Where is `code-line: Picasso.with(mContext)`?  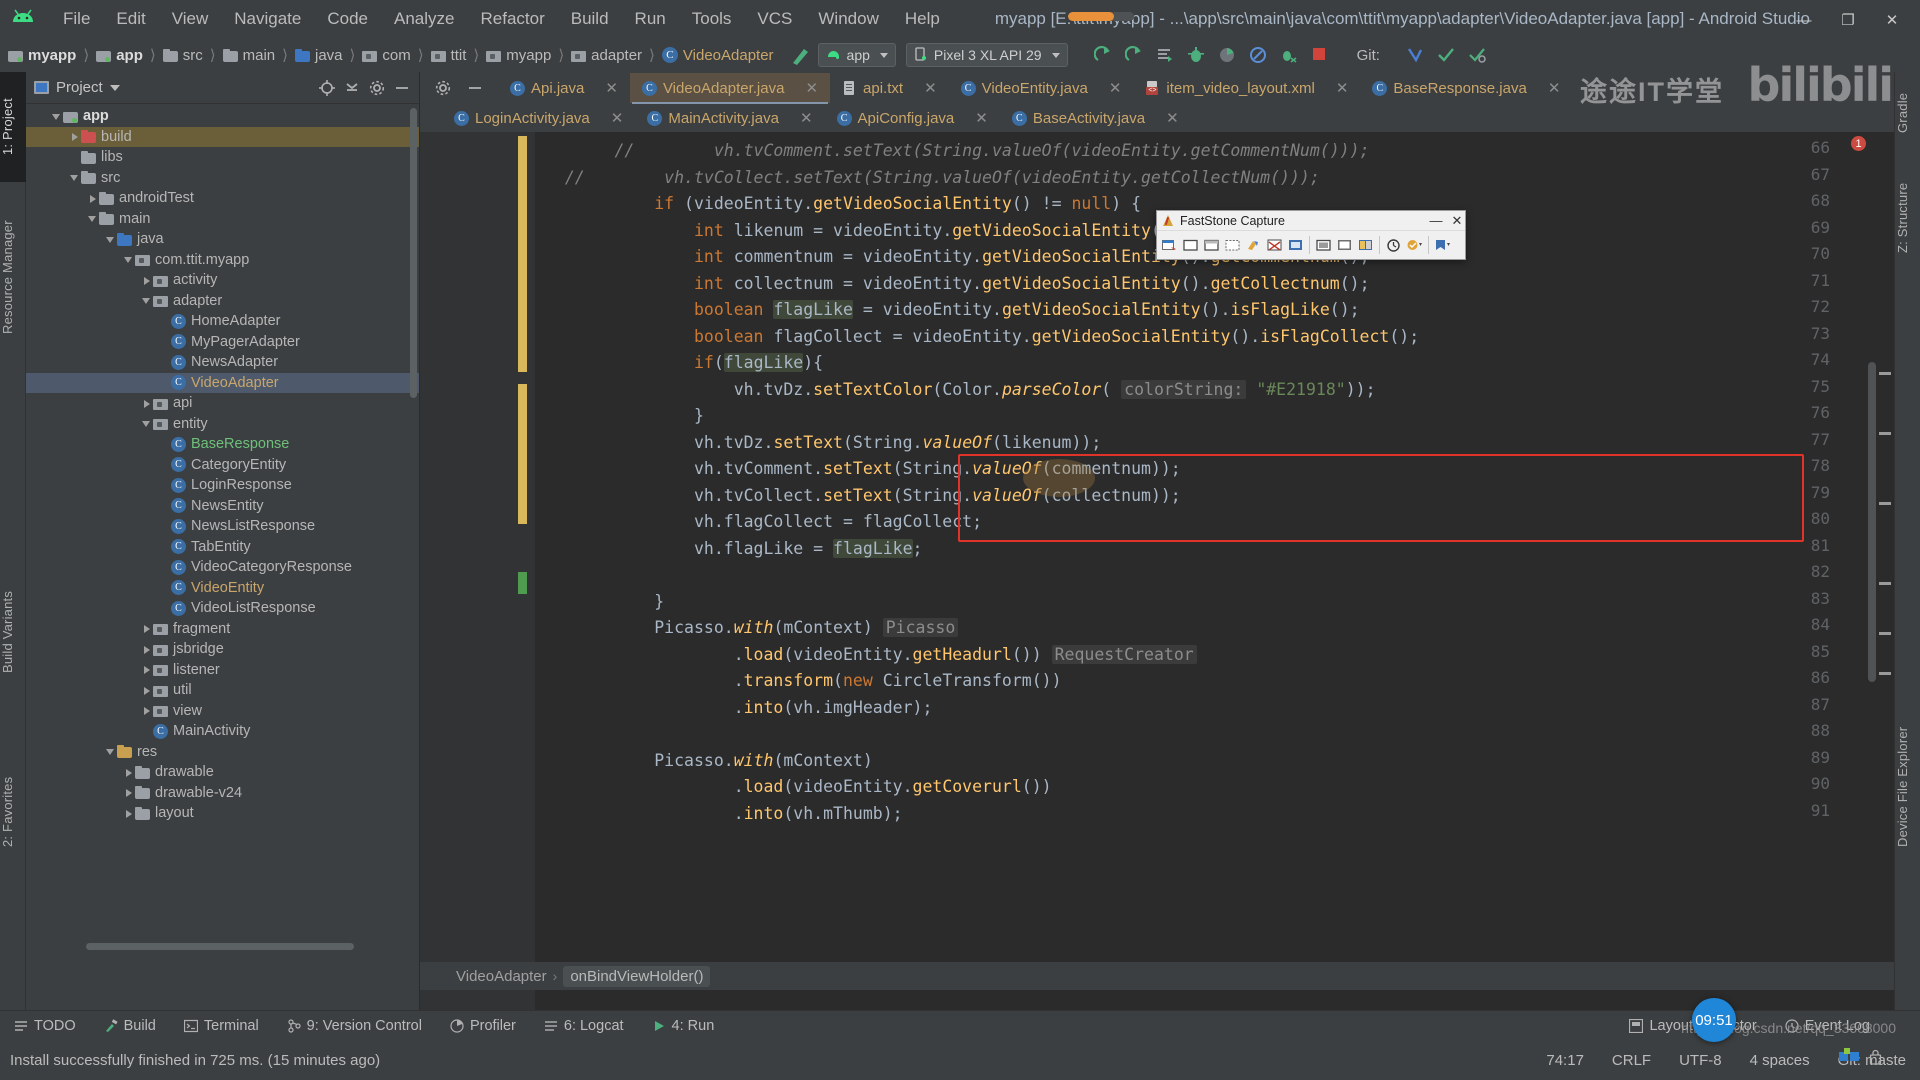 code-line: Picasso.with(mContext) is located at coordinates (704, 761).